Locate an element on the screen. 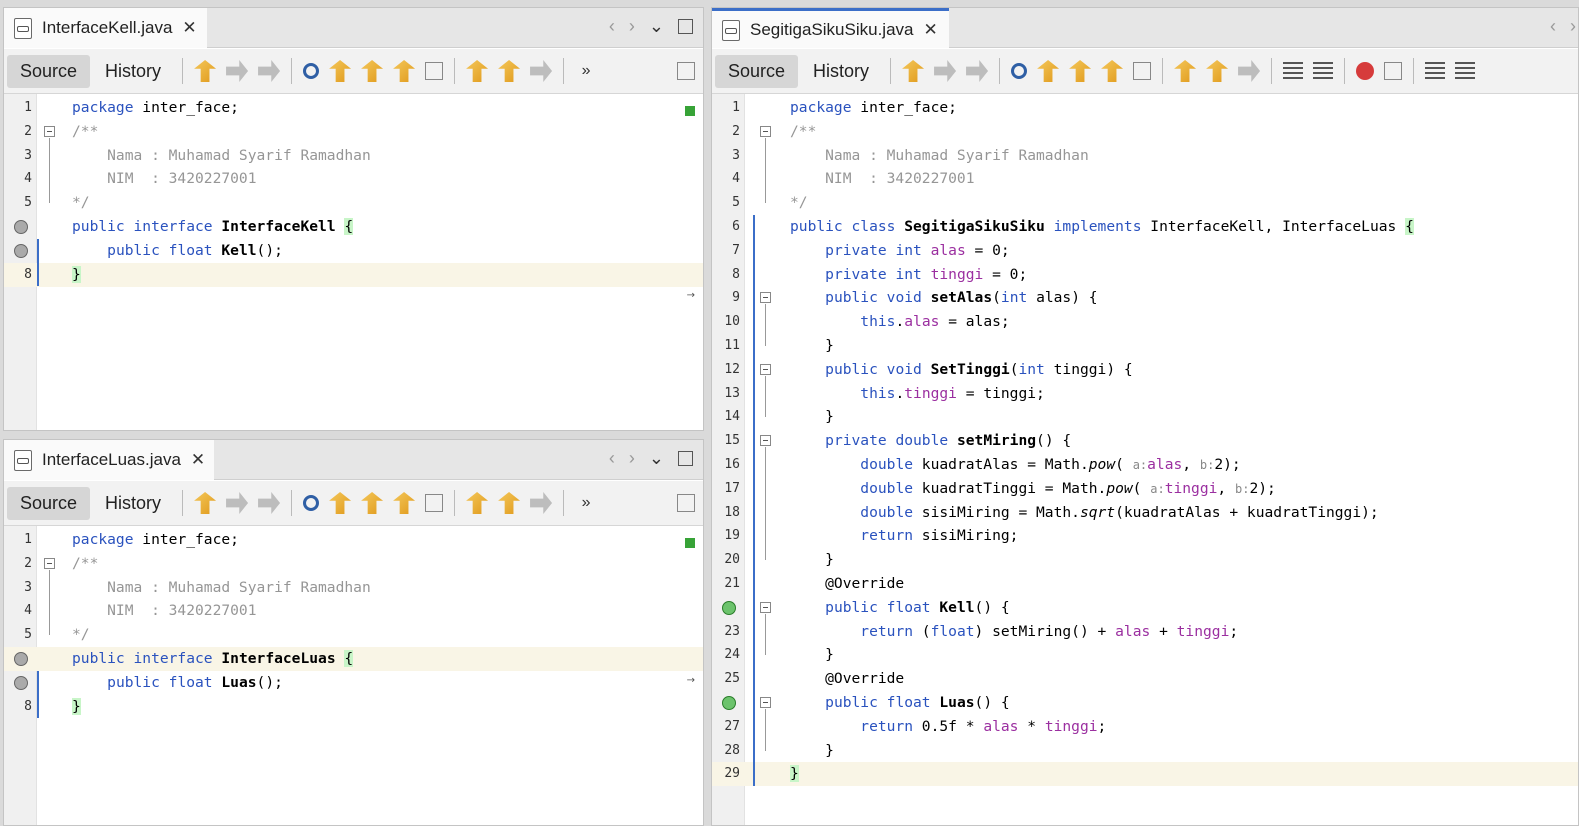  code-line: 20 } is located at coordinates (1145, 560).